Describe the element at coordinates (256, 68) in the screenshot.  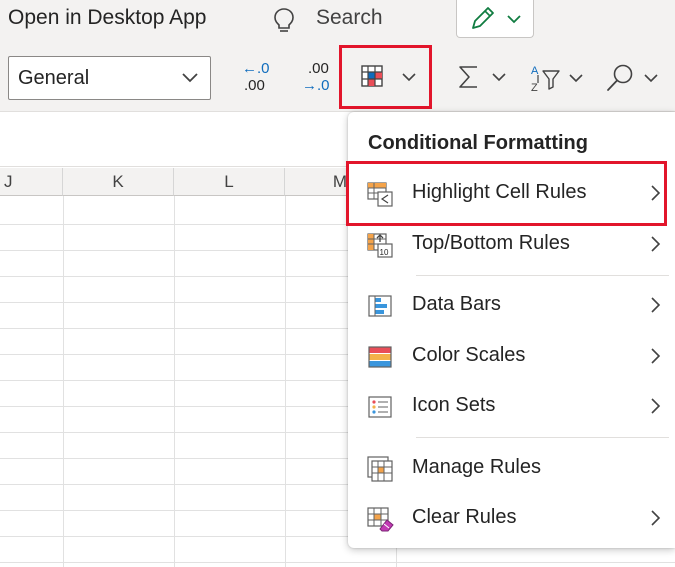
I see `decrease-decimal-top: ←.0` at that location.